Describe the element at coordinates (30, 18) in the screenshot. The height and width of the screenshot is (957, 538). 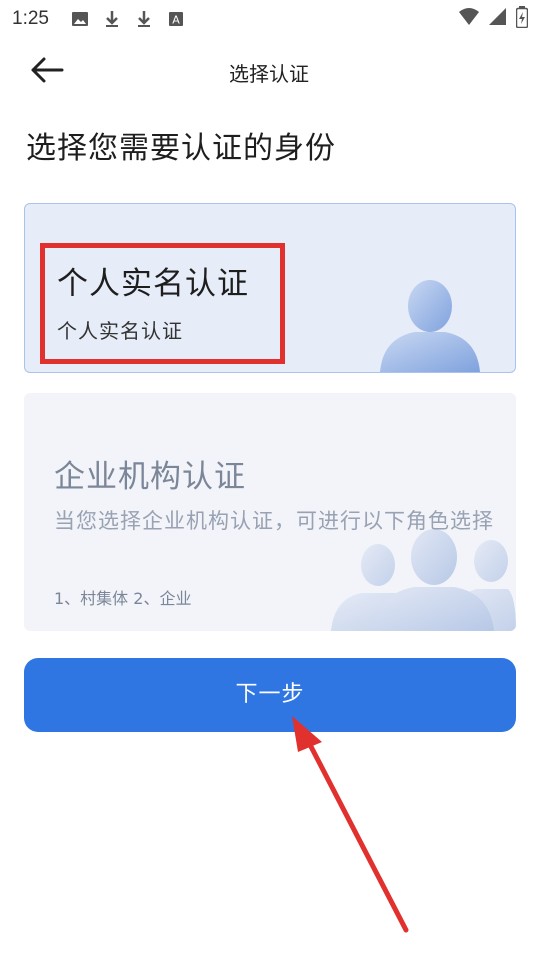
I see `status-time: 1:25` at that location.